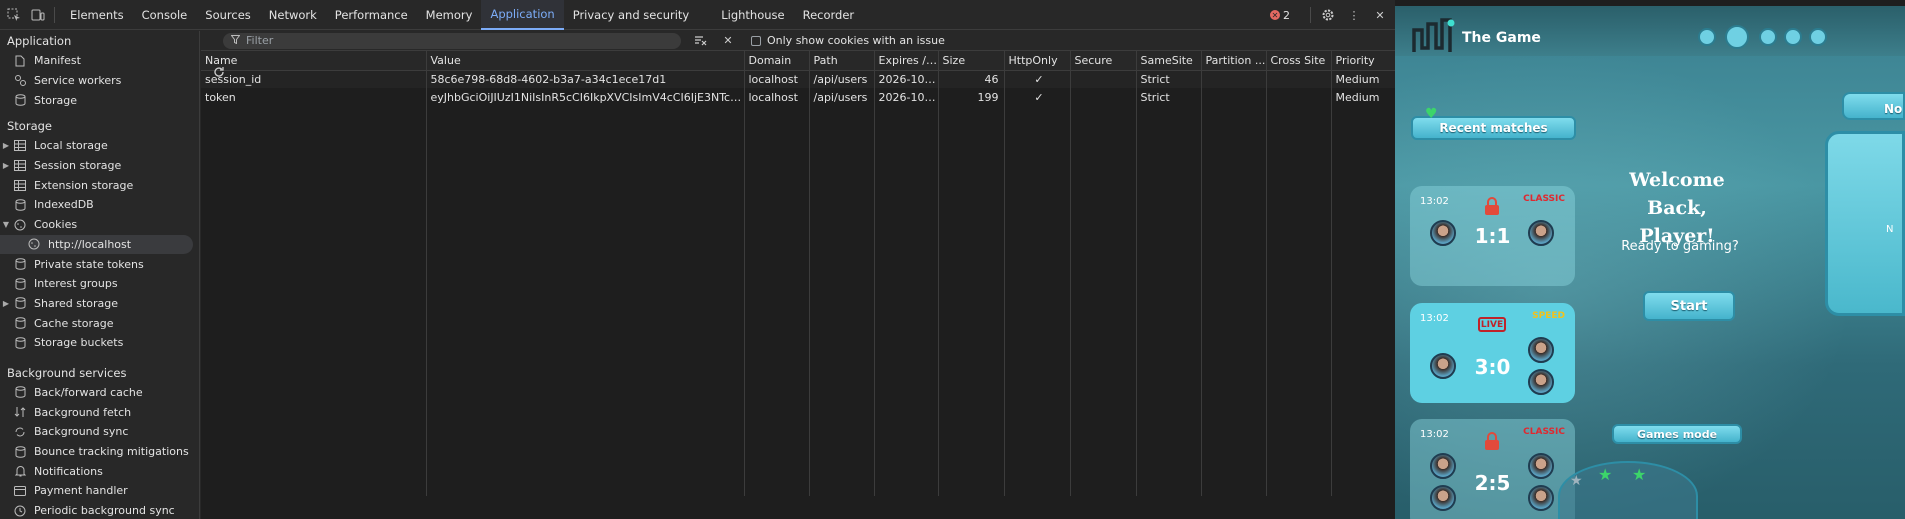  Describe the element at coordinates (99, 264) in the screenshot. I see `sidebar-item-private-state-tokens: Private state tokens` at that location.